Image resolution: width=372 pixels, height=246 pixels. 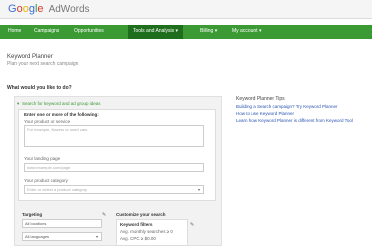 I want to click on targeting-label: Targeting, so click(x=32, y=214).